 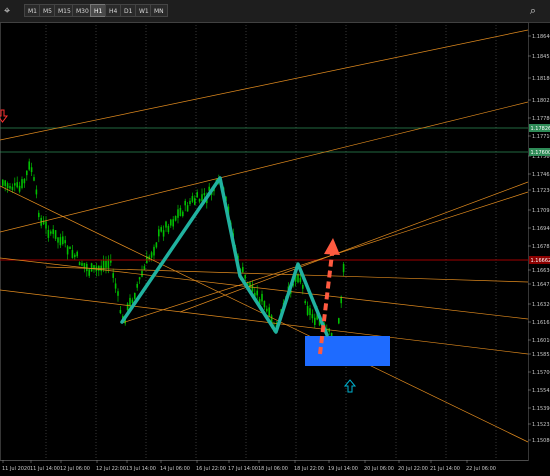 I want to click on time-label: 17 Jul 14:00, so click(x=243, y=469).